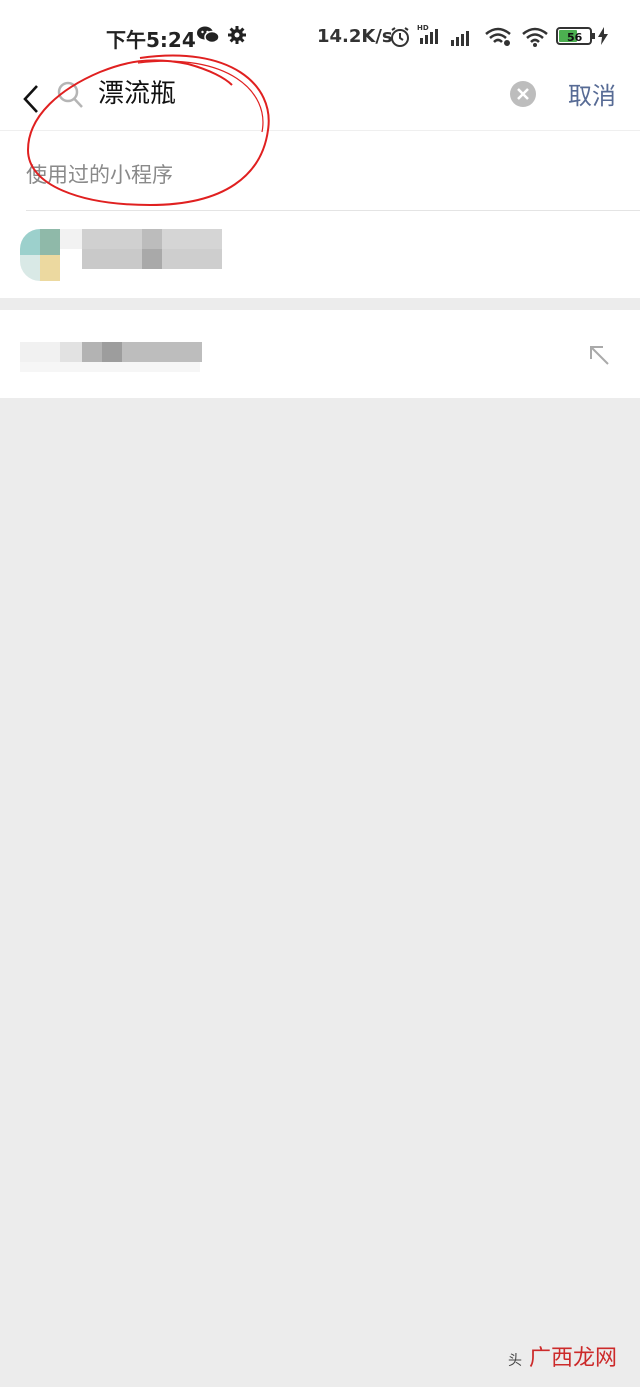 The width and height of the screenshot is (640, 1387). Describe the element at coordinates (430, 37) in the screenshot. I see `signal-hd-icon: HD` at that location.